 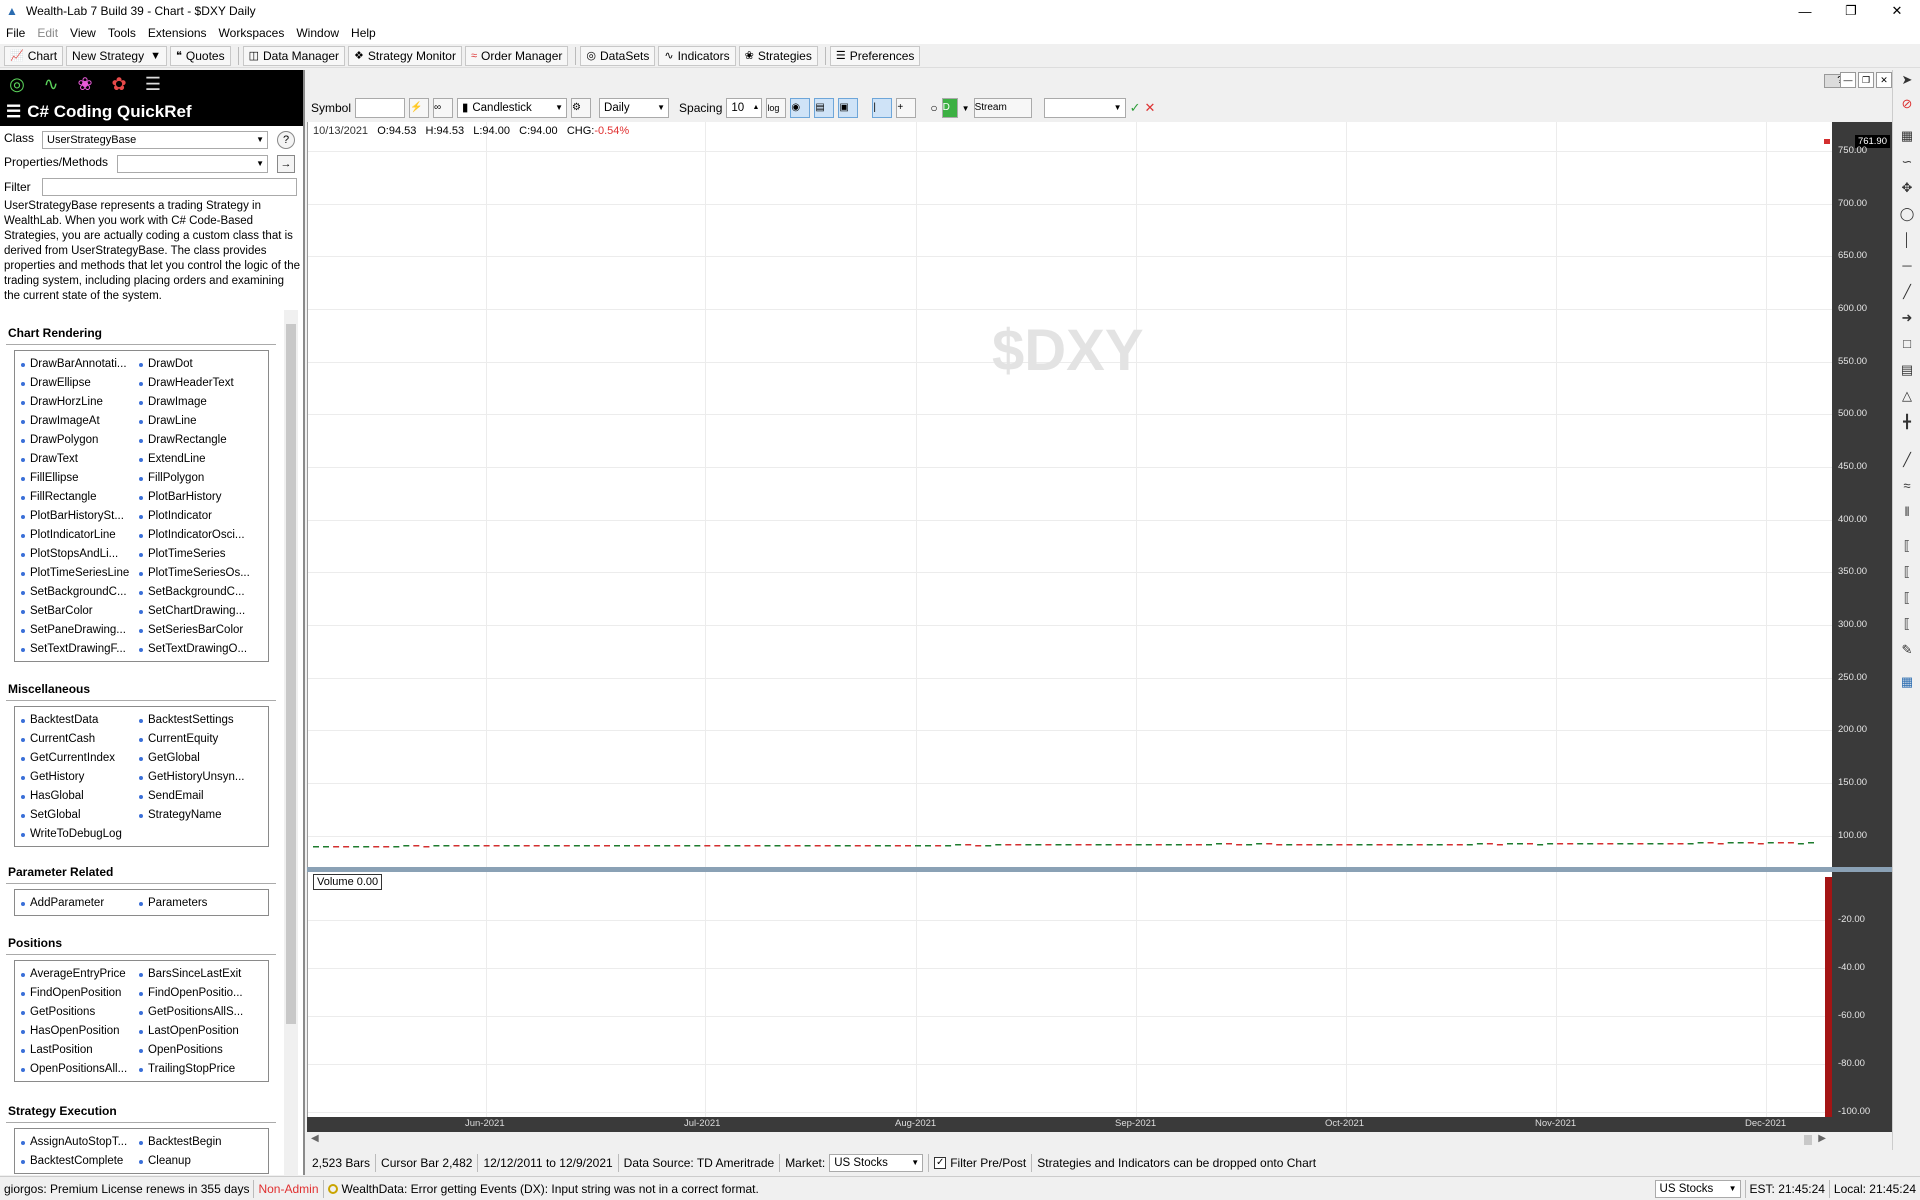 What do you see at coordinates (200, 55) in the screenshot?
I see `quotes-button: ❝ Quotes` at bounding box center [200, 55].